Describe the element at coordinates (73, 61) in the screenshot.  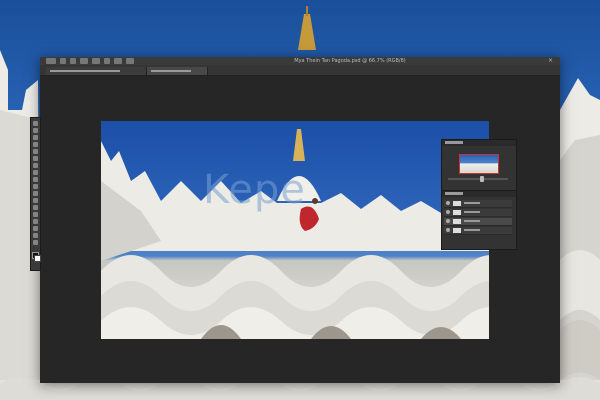
I see `menu-item-edit` at that location.